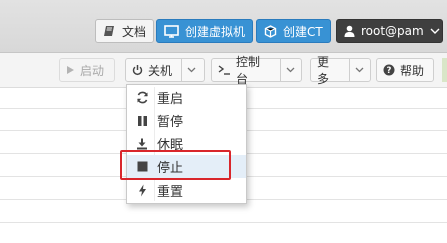  I want to click on shutdown-dropdown-menu: 重启 暂停 休眠 停止 重置, so click(186, 144).